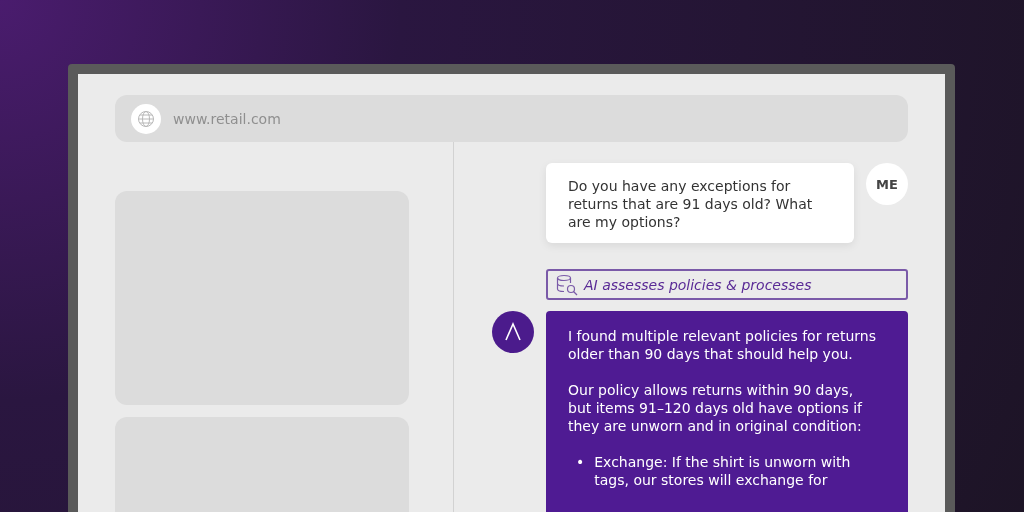  Describe the element at coordinates (567, 284) in the screenshot. I see `database-search-icon` at that location.